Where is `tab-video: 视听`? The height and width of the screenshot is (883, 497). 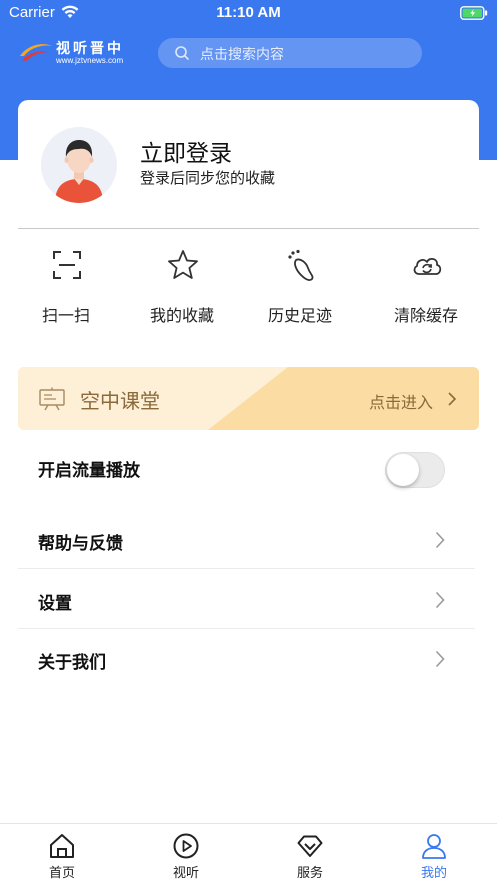 tab-video: 视听 is located at coordinates (186, 853).